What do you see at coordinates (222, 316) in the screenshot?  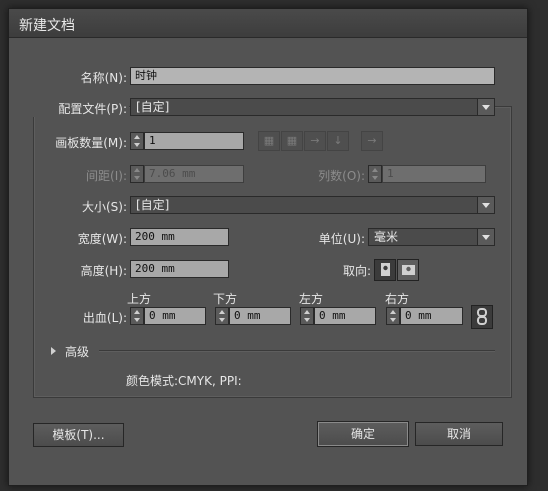 I see `bleed-bottom-spinner-icon` at bounding box center [222, 316].